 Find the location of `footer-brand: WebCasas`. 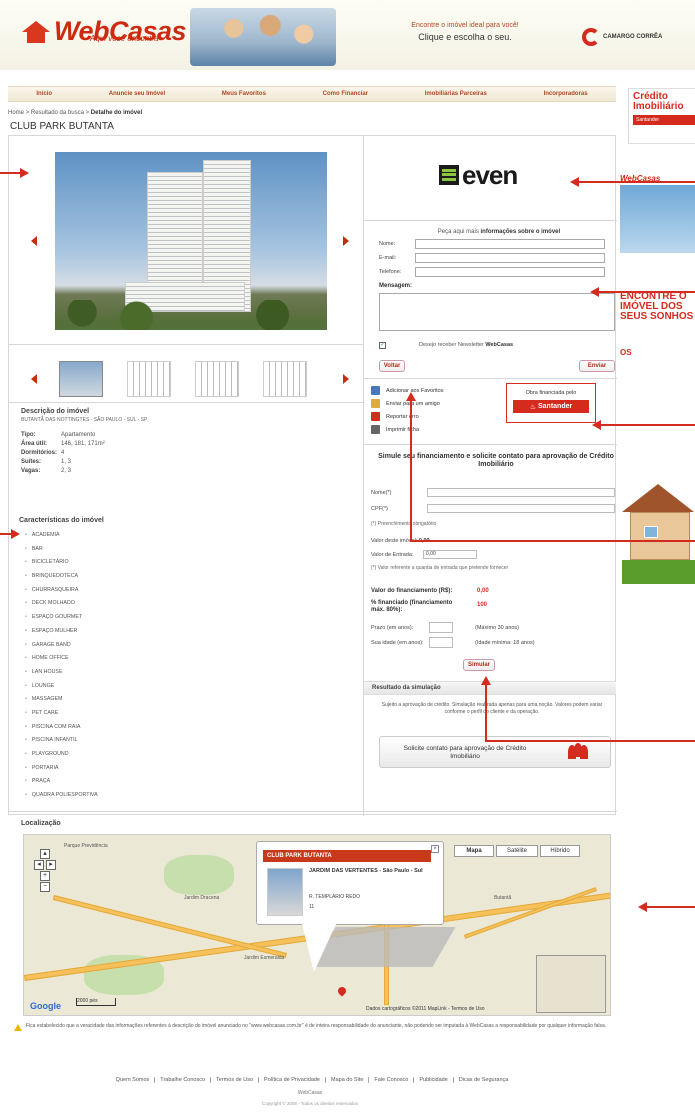

footer-brand: WebCasas is located at coordinates (310, 1093).